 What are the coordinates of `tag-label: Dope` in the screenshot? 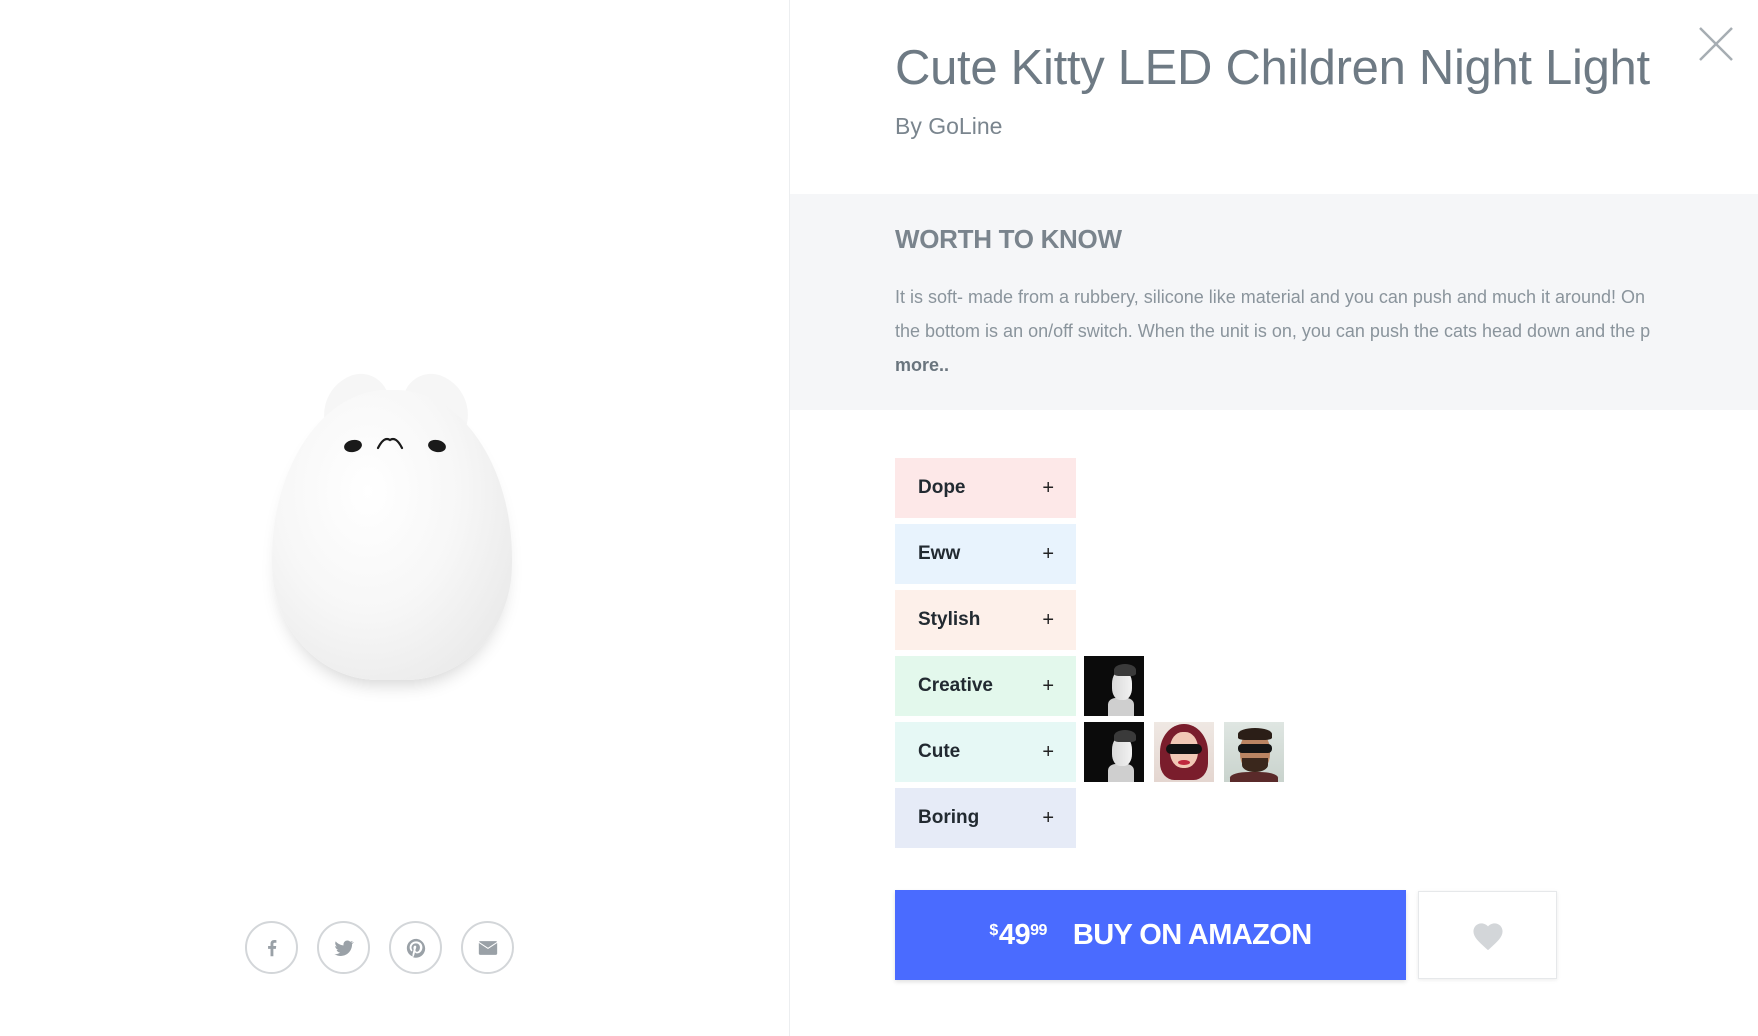 It's located at (942, 487).